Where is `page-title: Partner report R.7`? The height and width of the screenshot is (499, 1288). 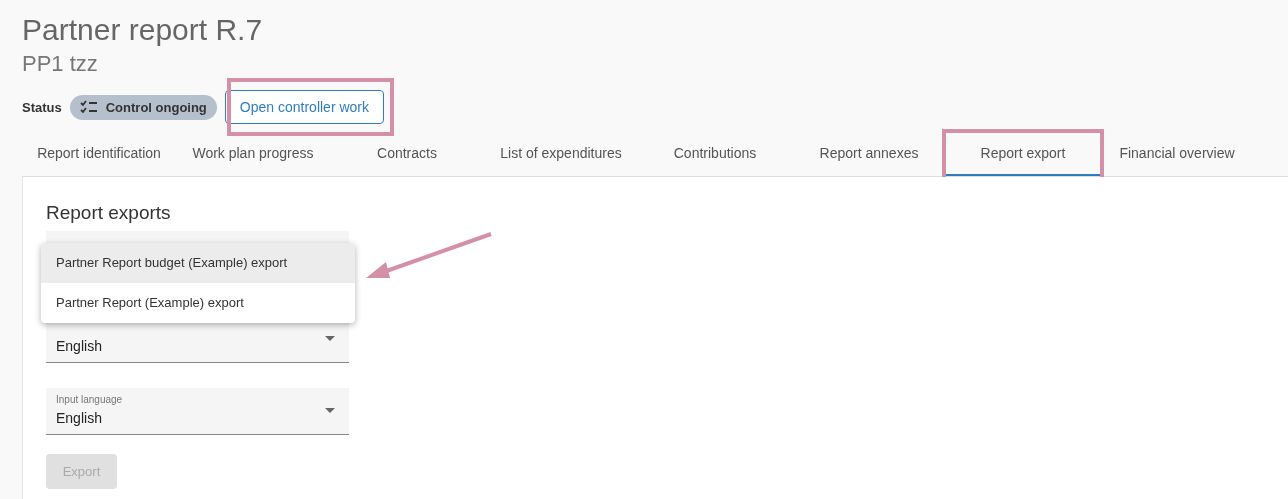
page-title: Partner report R.7 is located at coordinates (143, 30).